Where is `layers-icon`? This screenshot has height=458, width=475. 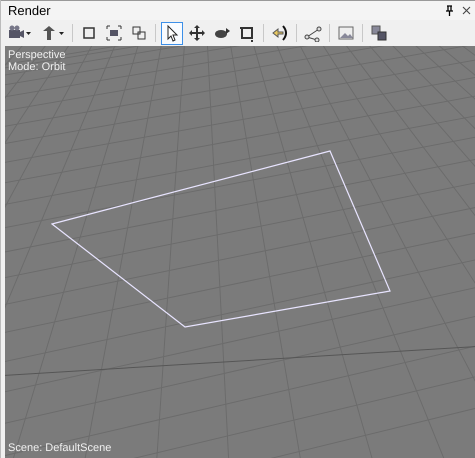 layers-icon is located at coordinates (379, 33).